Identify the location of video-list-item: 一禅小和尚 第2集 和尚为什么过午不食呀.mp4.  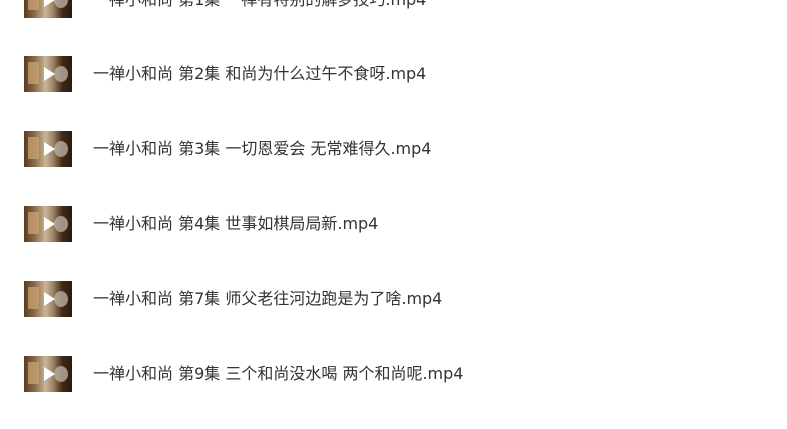
(393, 74).